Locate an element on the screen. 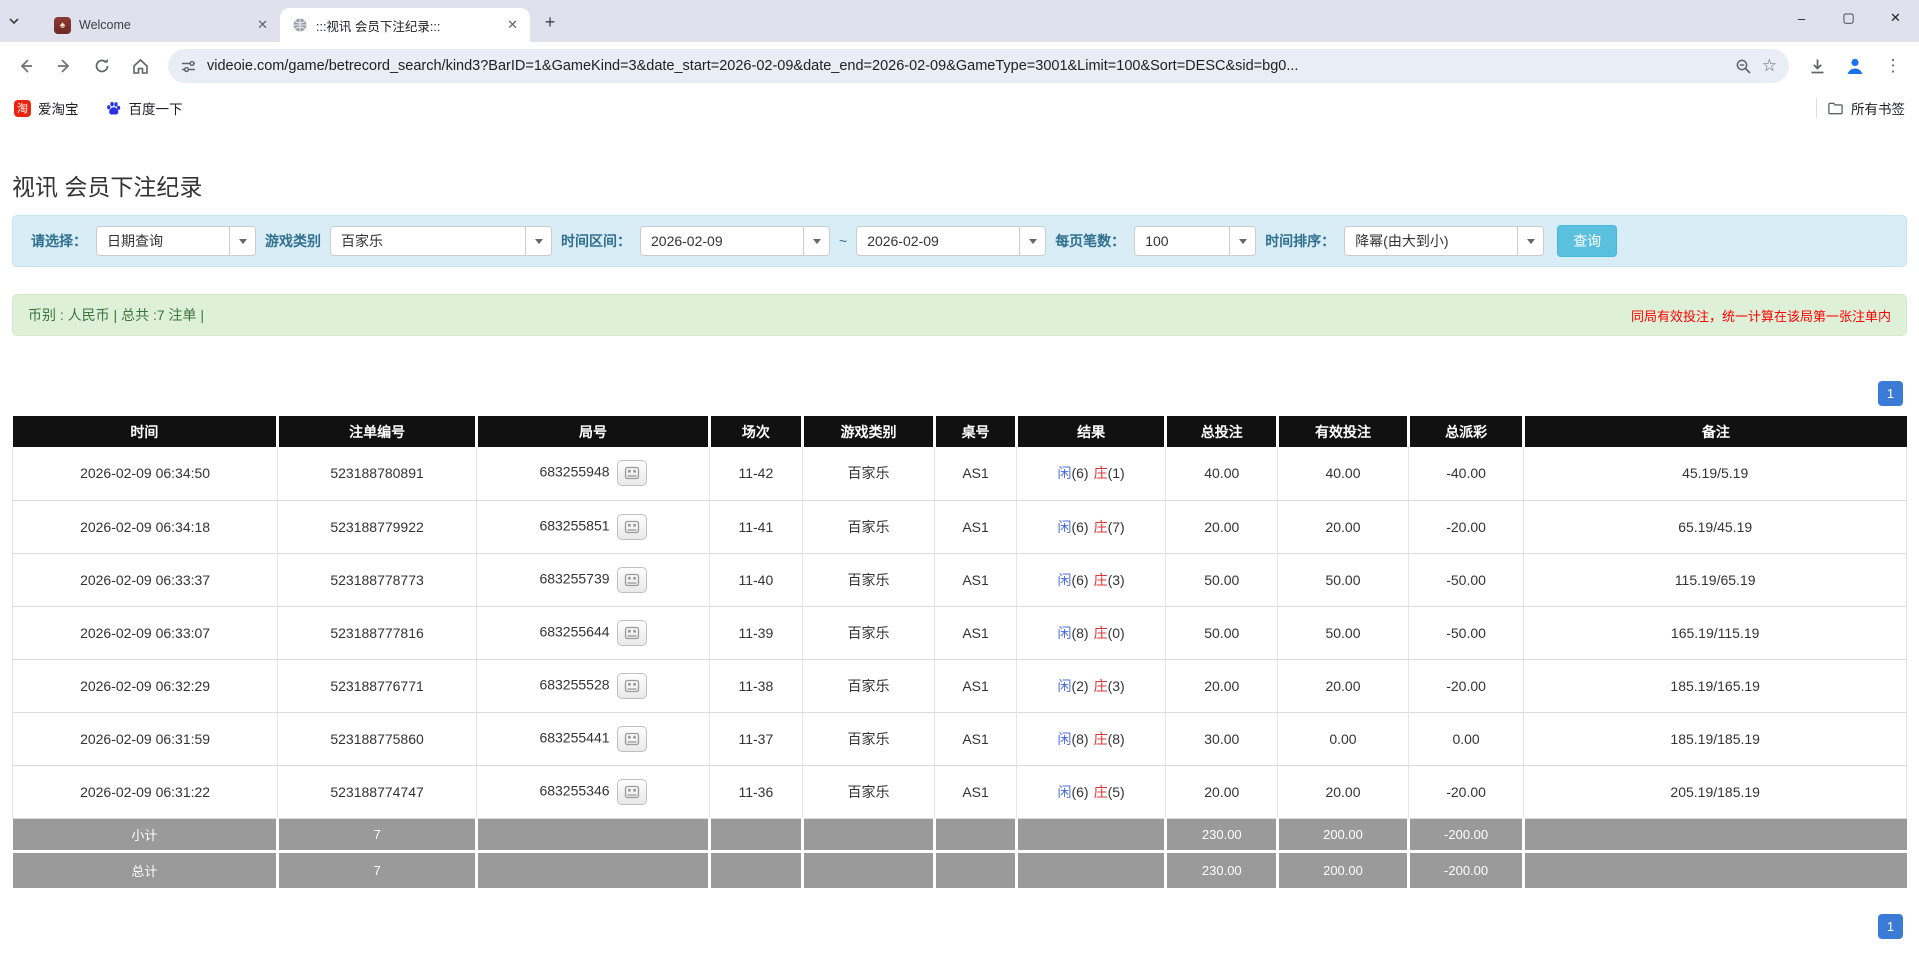 This screenshot has height=960, width=1919. download-icon is located at coordinates (1817, 66).